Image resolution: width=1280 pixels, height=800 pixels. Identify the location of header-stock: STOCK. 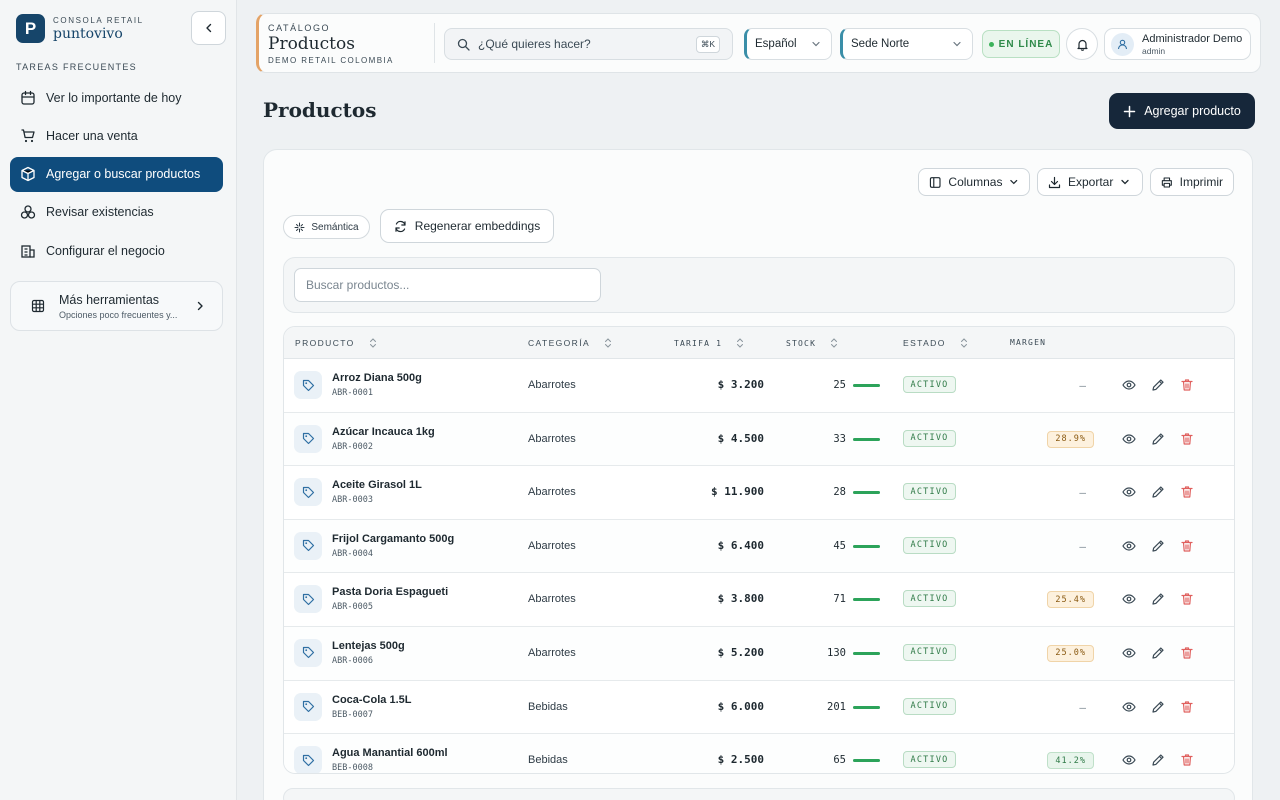
(812, 343).